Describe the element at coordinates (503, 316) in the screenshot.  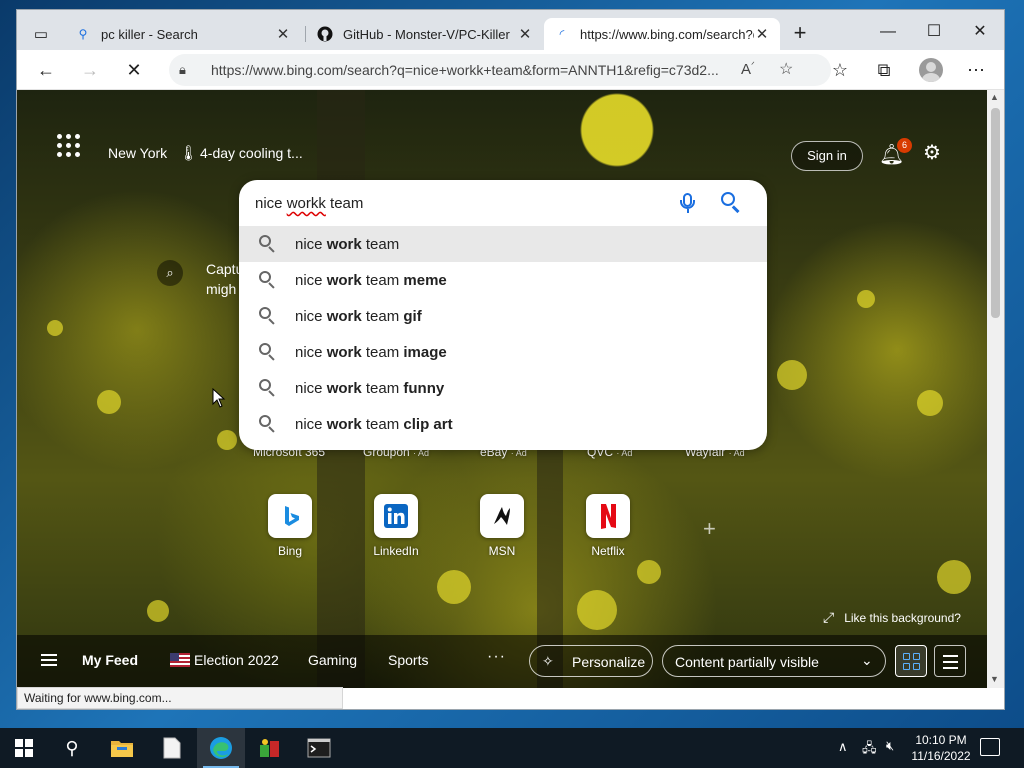
I see `suggestion-item: nice work team gif` at that location.